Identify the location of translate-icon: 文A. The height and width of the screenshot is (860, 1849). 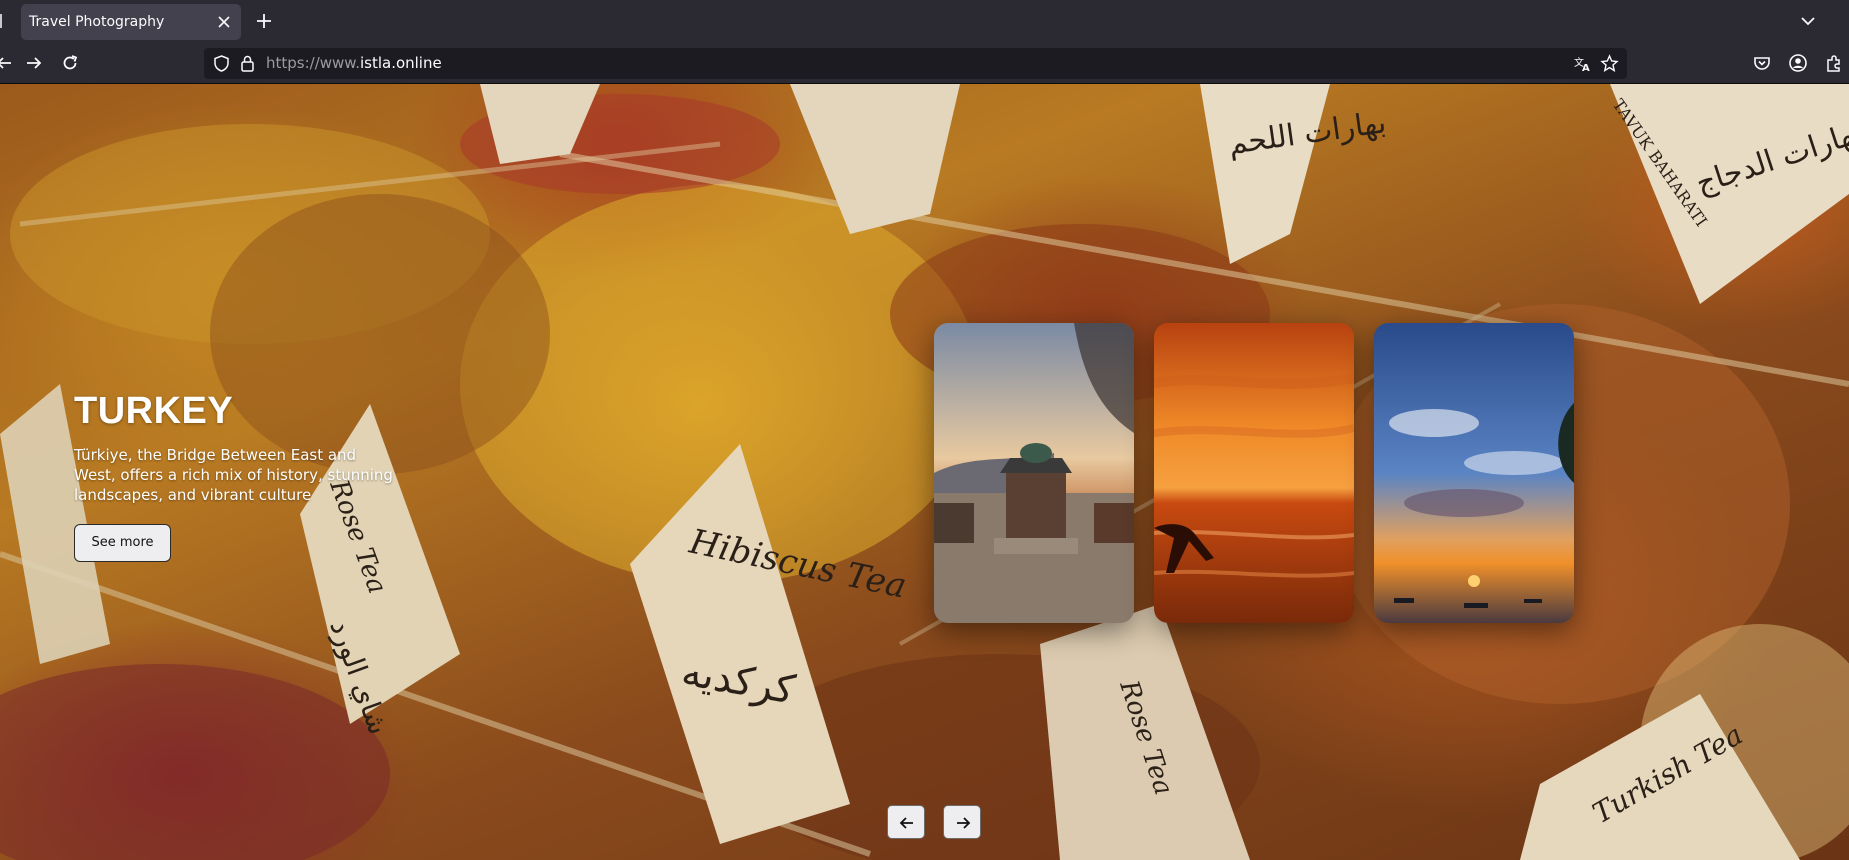
(1582, 63).